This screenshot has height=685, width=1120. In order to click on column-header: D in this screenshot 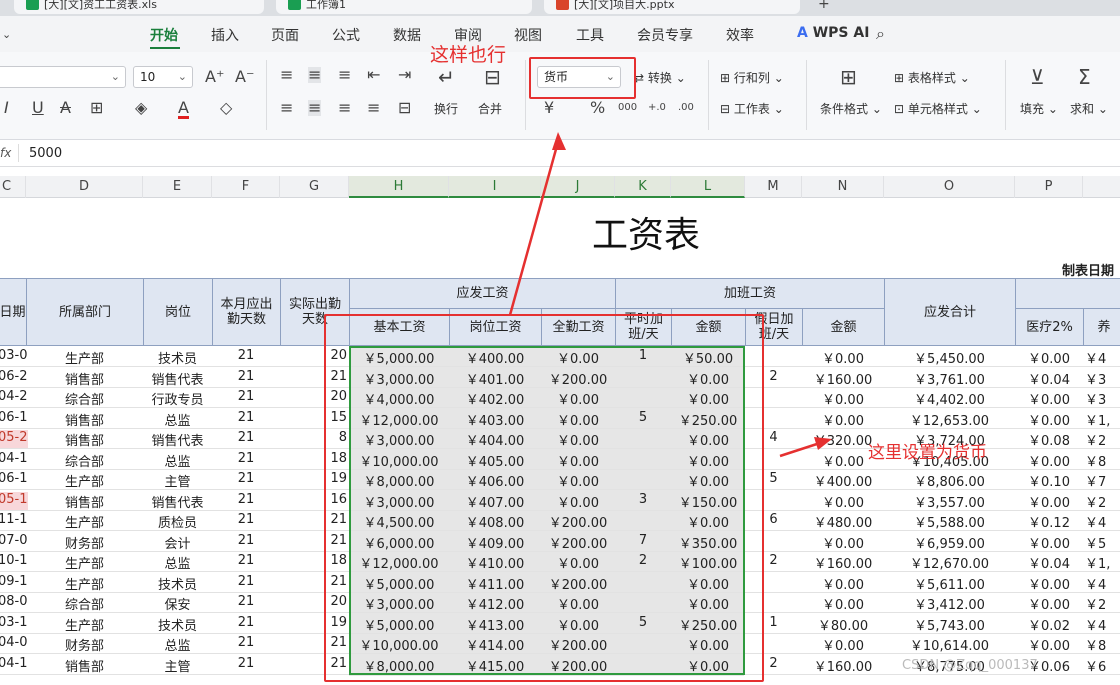, I will do `click(84, 187)`.